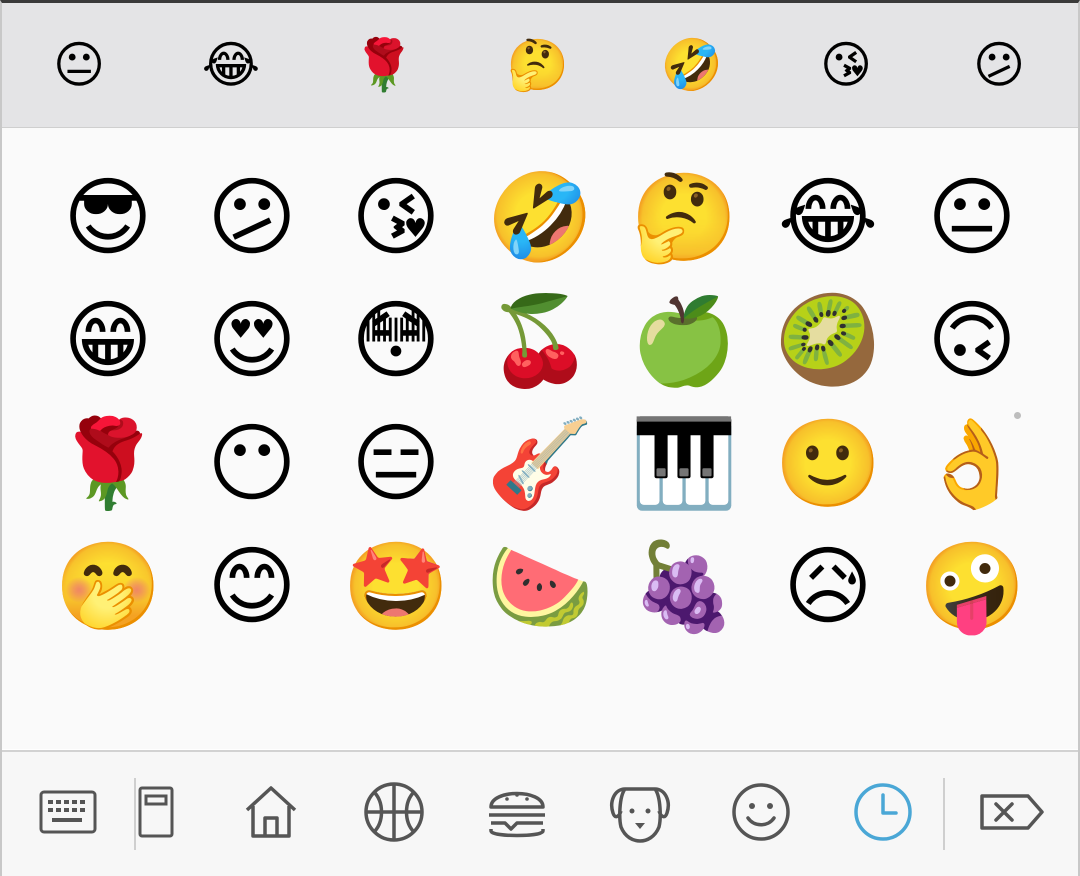 The height and width of the screenshot is (876, 1080). I want to click on emoji-watermelon-icon: 🍉, so click(540, 587).